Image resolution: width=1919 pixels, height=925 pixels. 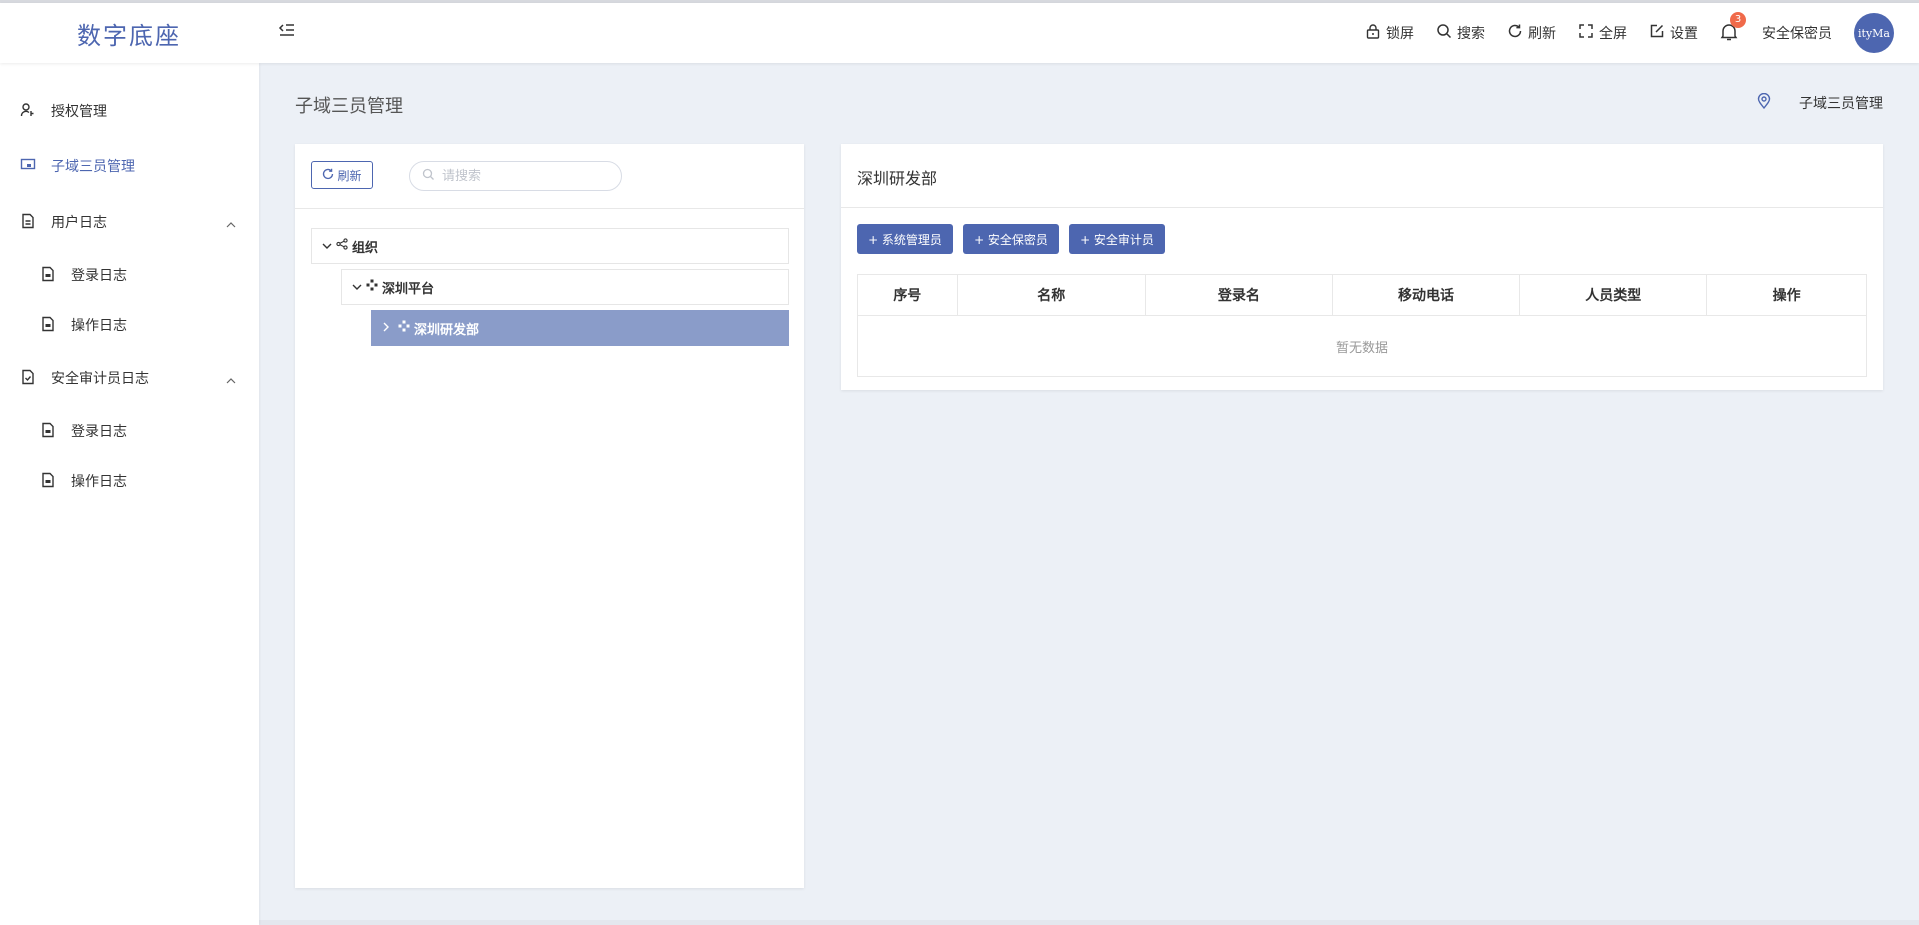 I want to click on lock-screen-button: 锁屏, so click(x=1389, y=33).